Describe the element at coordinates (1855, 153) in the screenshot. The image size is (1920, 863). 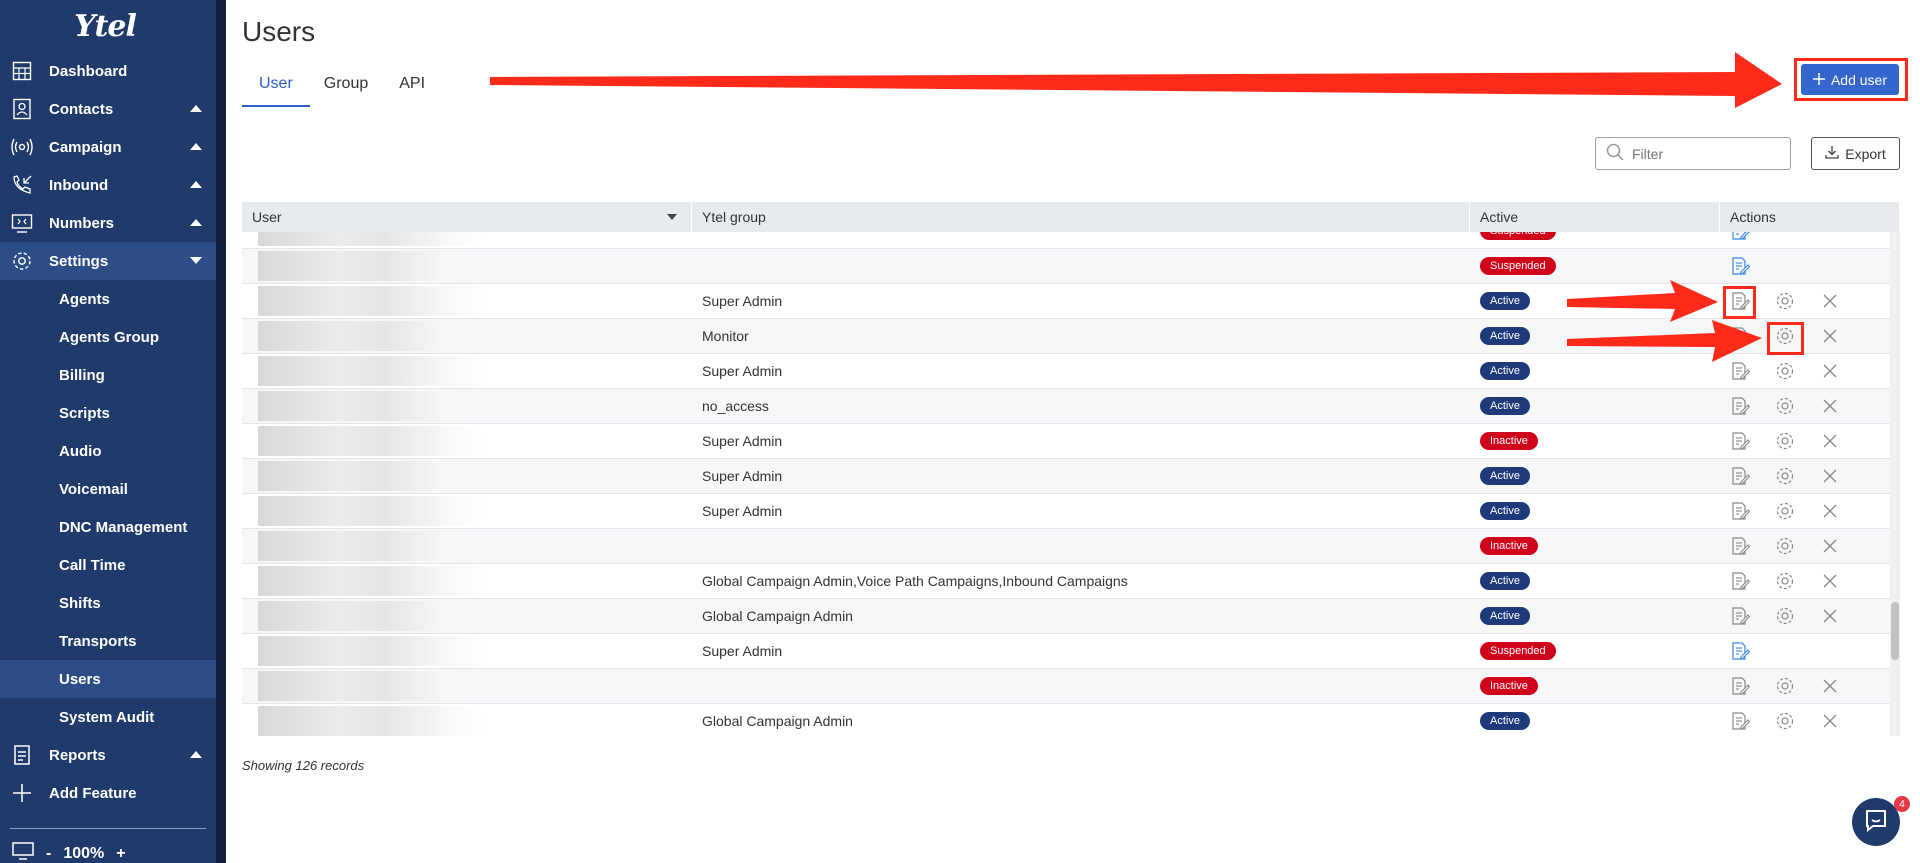
I see `export-button: Export` at that location.